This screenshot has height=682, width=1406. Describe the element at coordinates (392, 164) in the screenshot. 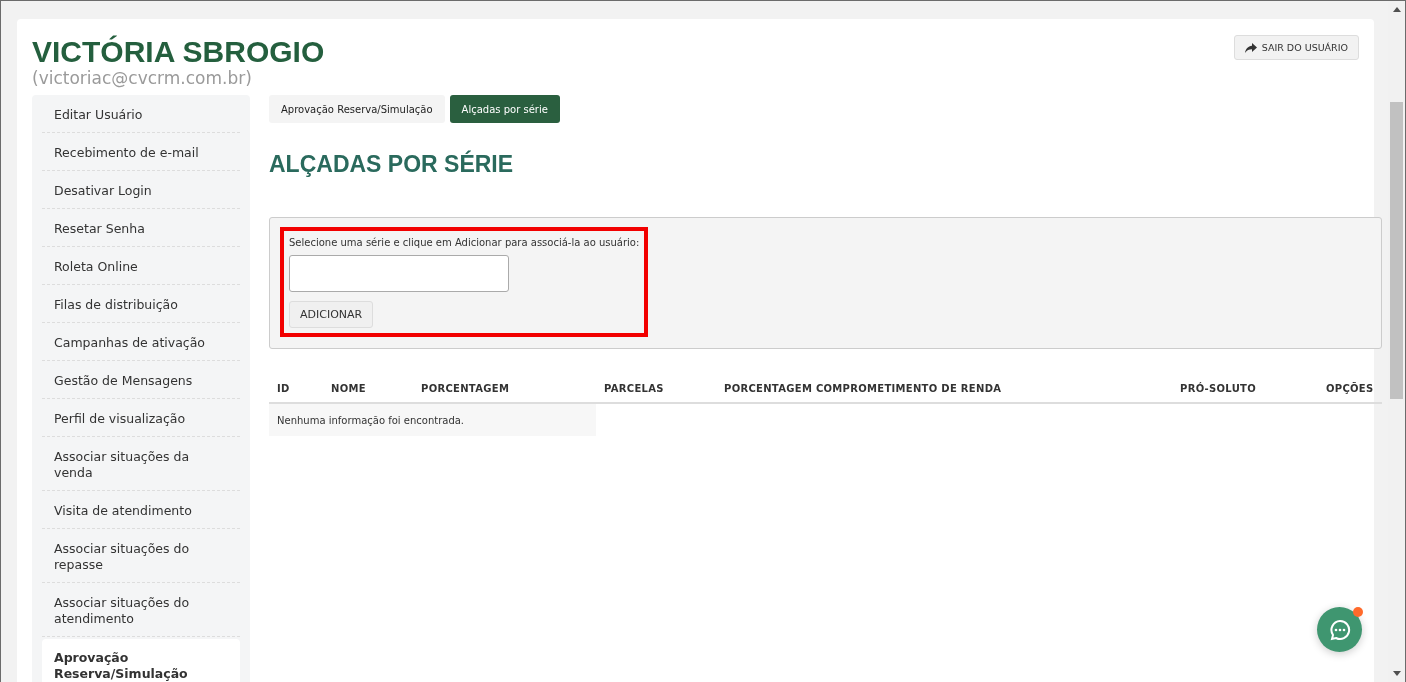

I see `page-title: ALÇADAS POR SÉRIE` at that location.